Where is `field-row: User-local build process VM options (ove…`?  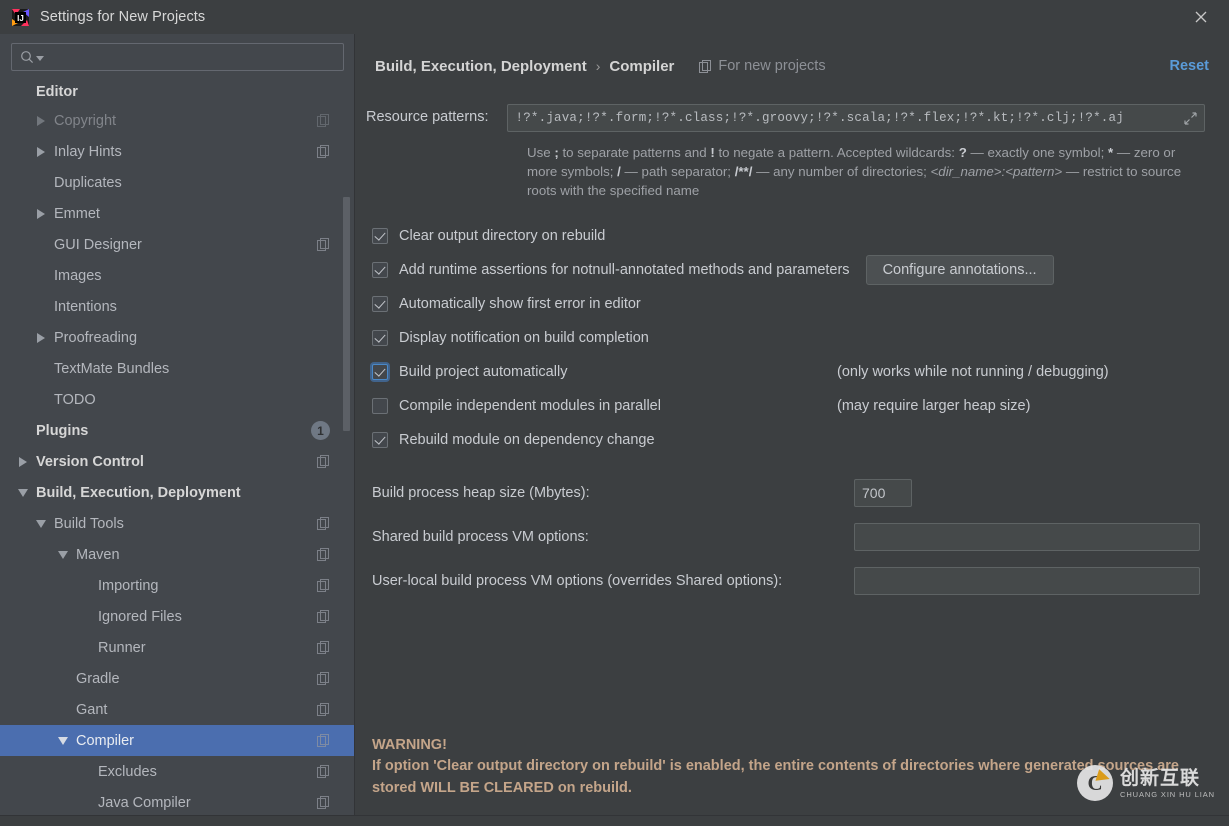 field-row: User-local build process VM options (ove… is located at coordinates (788, 581).